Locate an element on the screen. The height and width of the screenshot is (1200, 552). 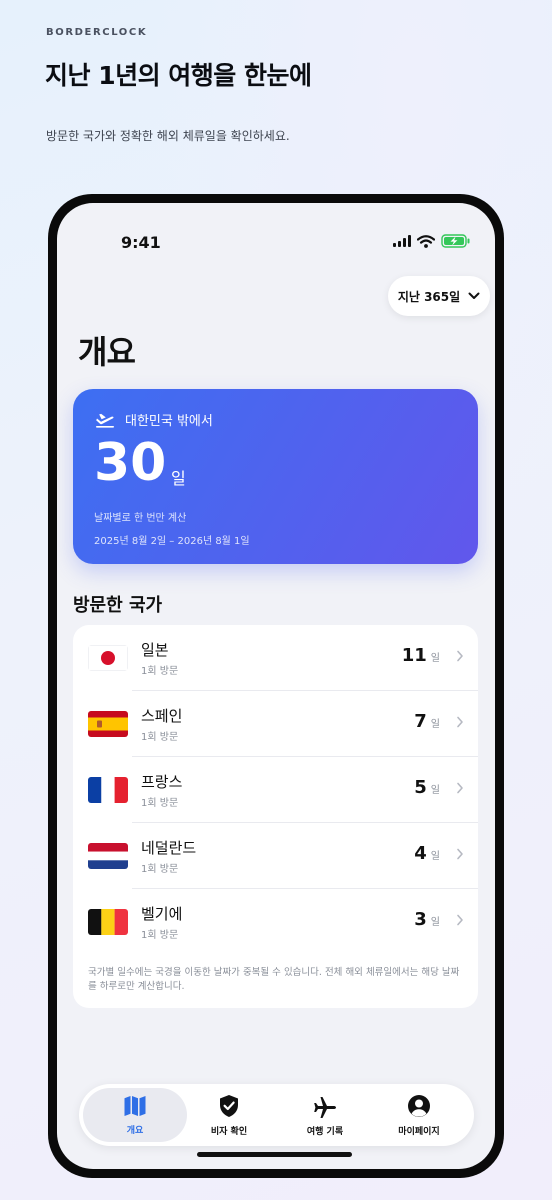
country-days: 5일 is located at coordinates (427, 787).